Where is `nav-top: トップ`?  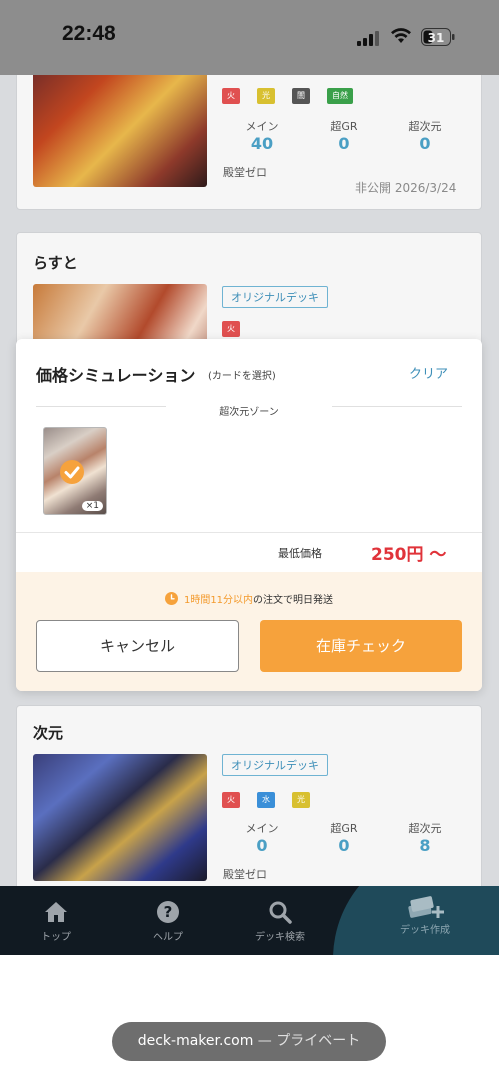
nav-top: トップ is located at coordinates (56, 920).